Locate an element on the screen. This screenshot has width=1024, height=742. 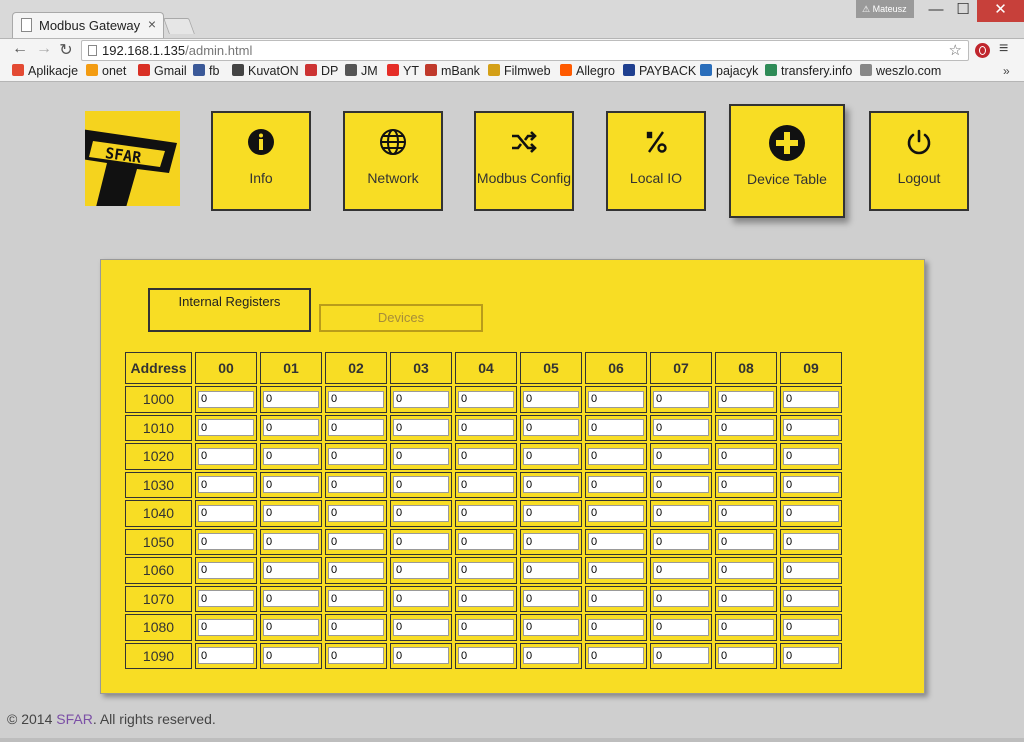
menu-icon: ≡ is located at coordinates (1003, 49).